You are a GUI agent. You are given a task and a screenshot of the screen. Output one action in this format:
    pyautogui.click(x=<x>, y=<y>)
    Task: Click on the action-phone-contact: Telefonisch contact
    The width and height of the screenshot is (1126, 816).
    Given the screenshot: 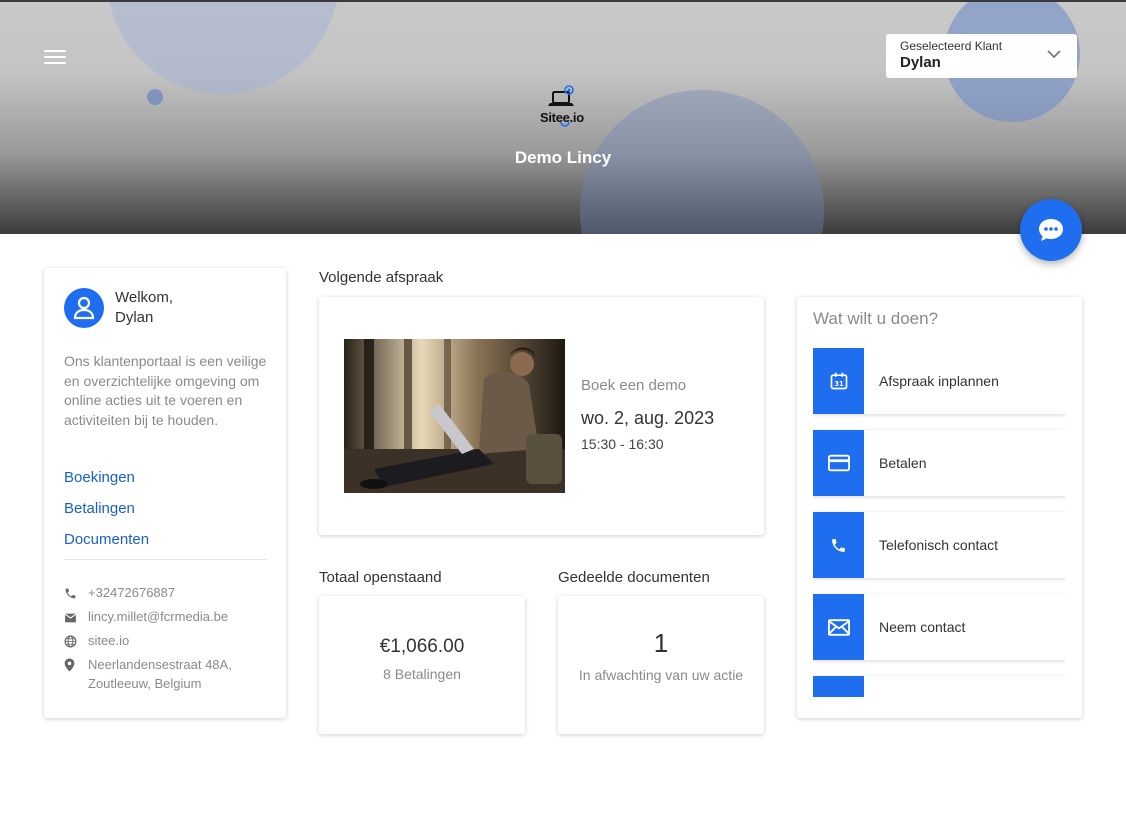 What is the action you would take?
    pyautogui.click(x=939, y=545)
    